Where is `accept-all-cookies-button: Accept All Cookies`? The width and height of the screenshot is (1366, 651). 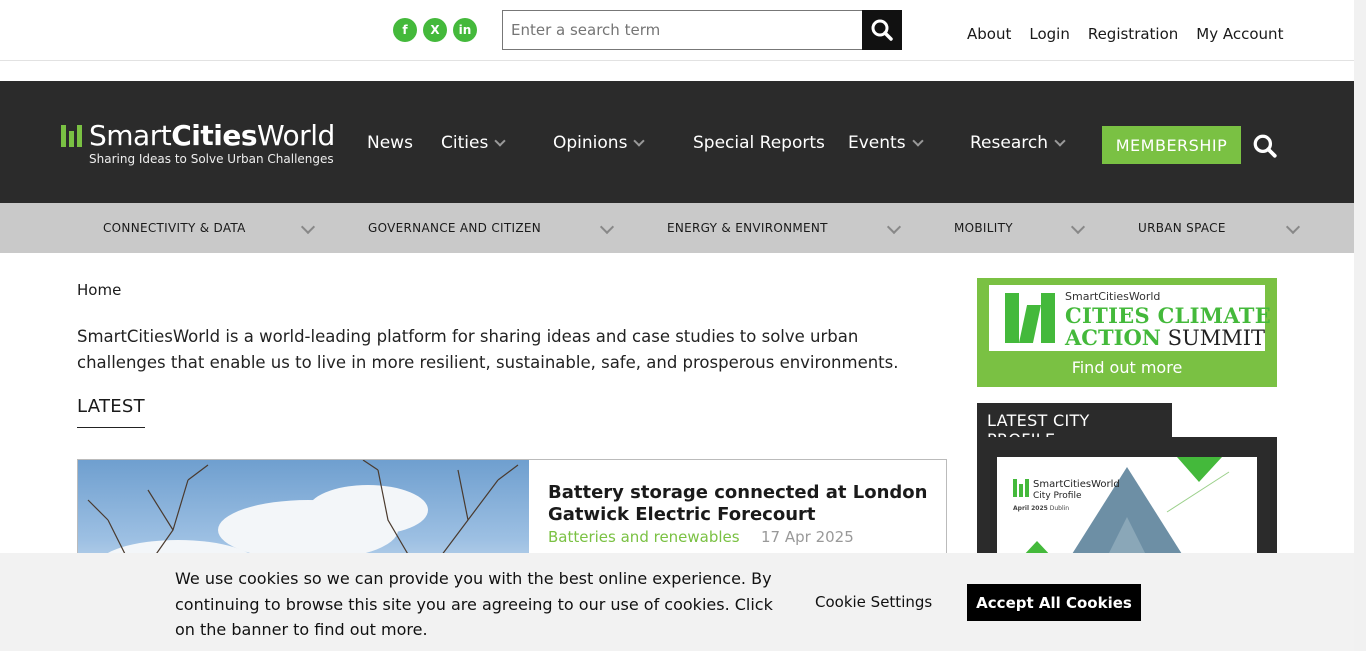
accept-all-cookies-button: Accept All Cookies is located at coordinates (1054, 602).